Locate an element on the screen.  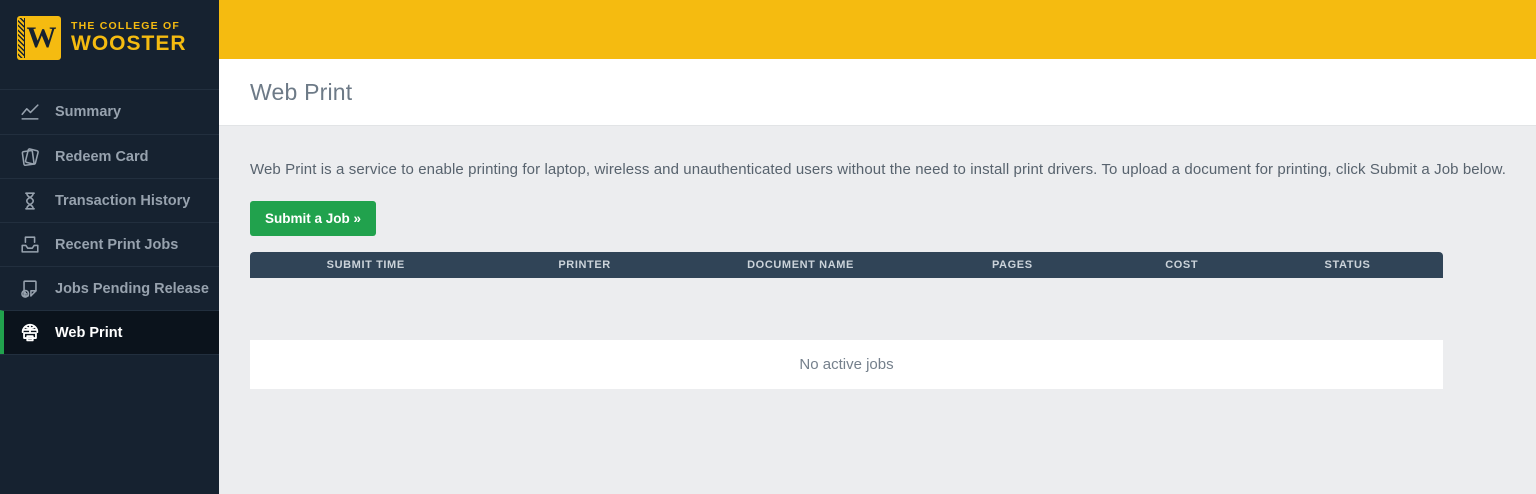
column-header-status: STATUS is located at coordinates (1347, 265).